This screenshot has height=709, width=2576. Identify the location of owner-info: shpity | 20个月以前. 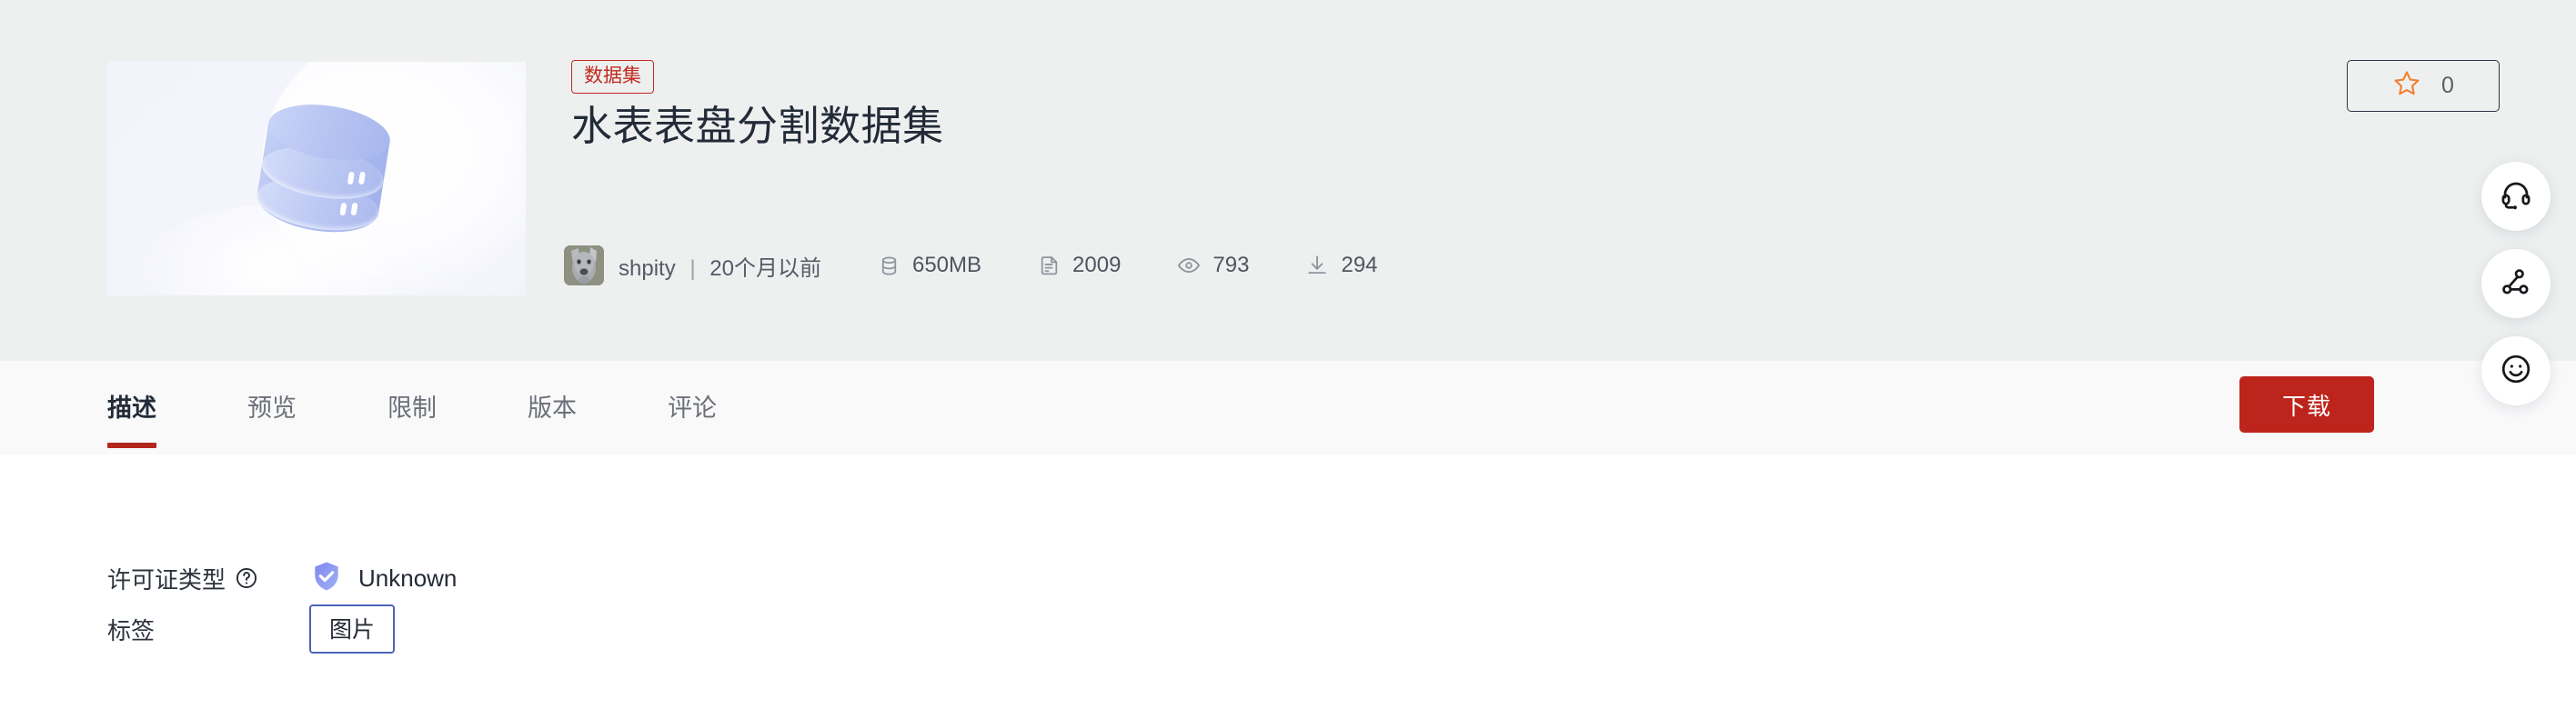
(720, 266).